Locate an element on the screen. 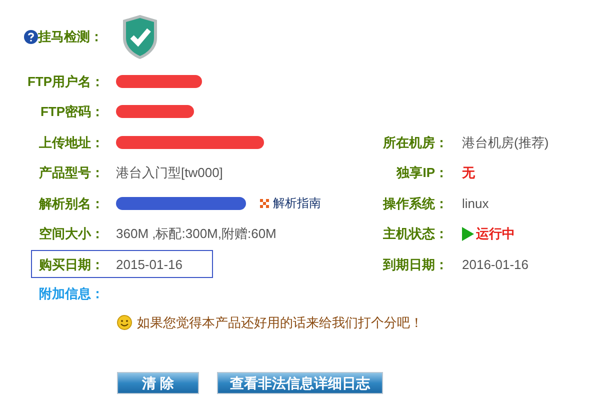 The height and width of the screenshot is (404, 600). field-value: 360M ,标配:300M,附赠:60M is located at coordinates (196, 234).